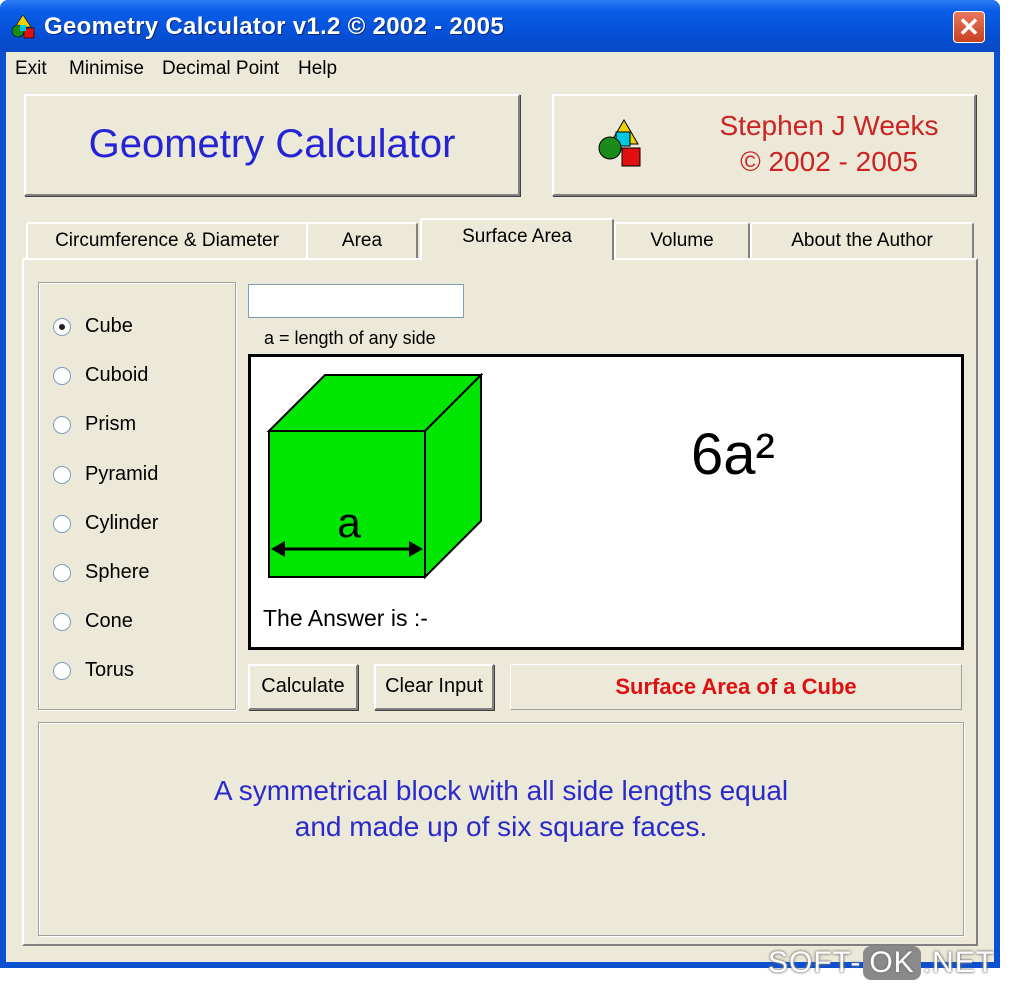 The image size is (1020, 989). I want to click on title-bar: Geometry Calculator v1.2 © 2002 - 2005 ✕, so click(500, 26).